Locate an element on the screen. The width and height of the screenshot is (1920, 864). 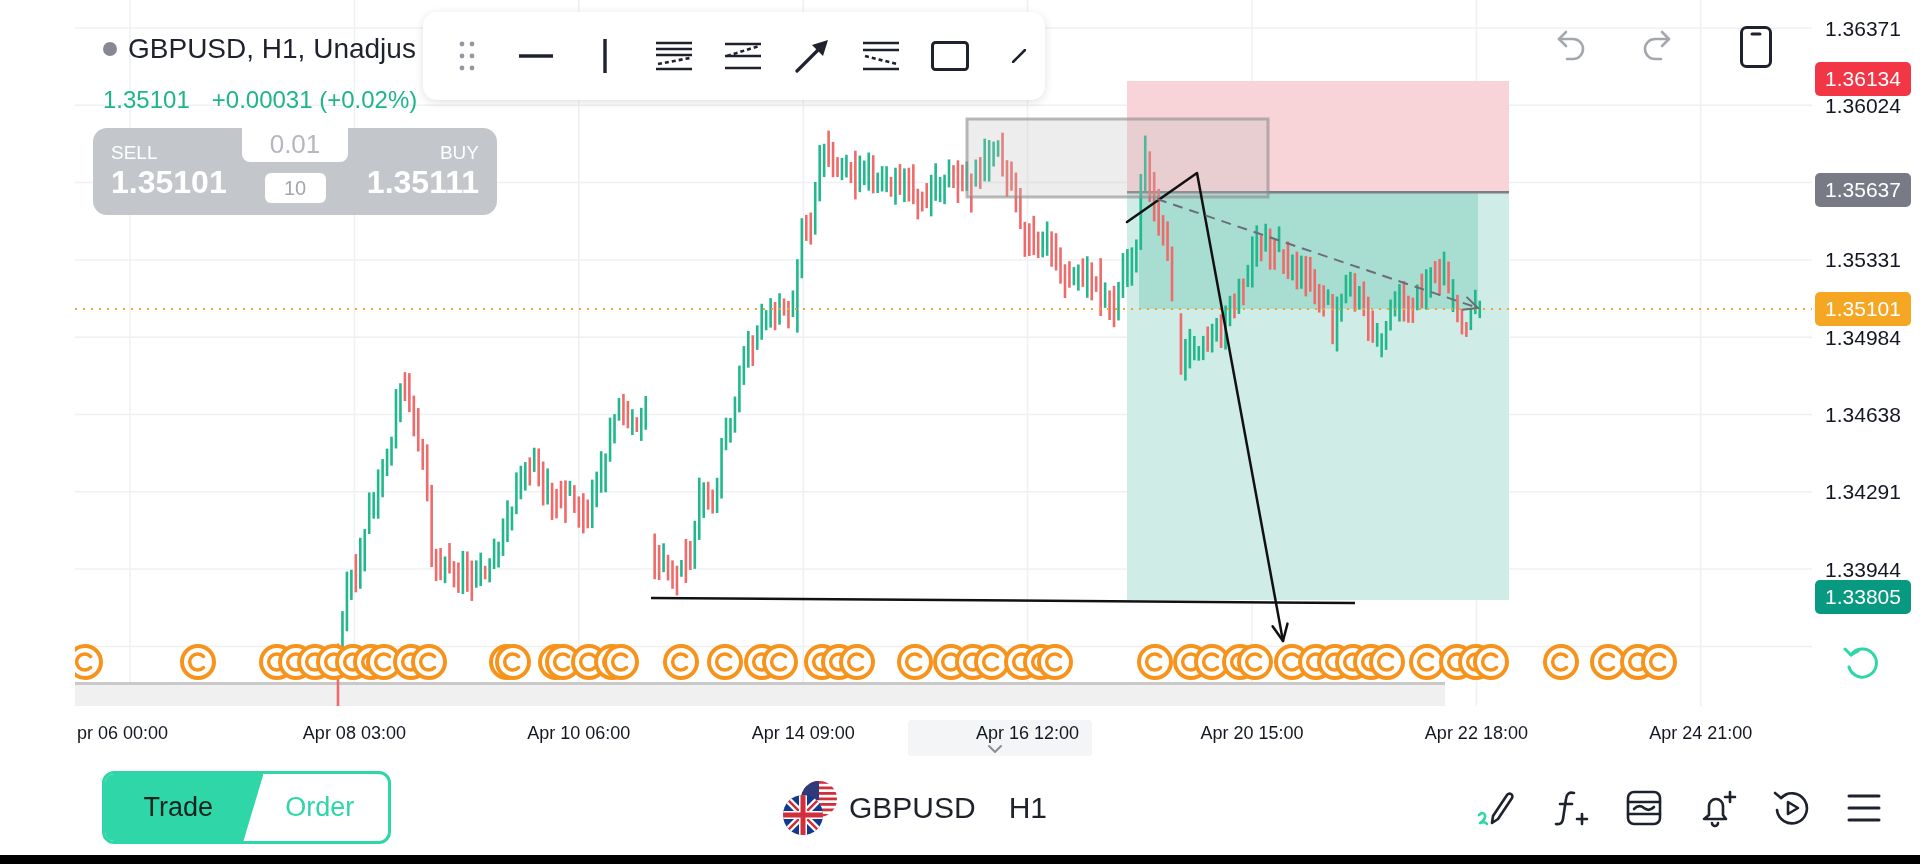
chevron-down-icon is located at coordinates (995, 749).